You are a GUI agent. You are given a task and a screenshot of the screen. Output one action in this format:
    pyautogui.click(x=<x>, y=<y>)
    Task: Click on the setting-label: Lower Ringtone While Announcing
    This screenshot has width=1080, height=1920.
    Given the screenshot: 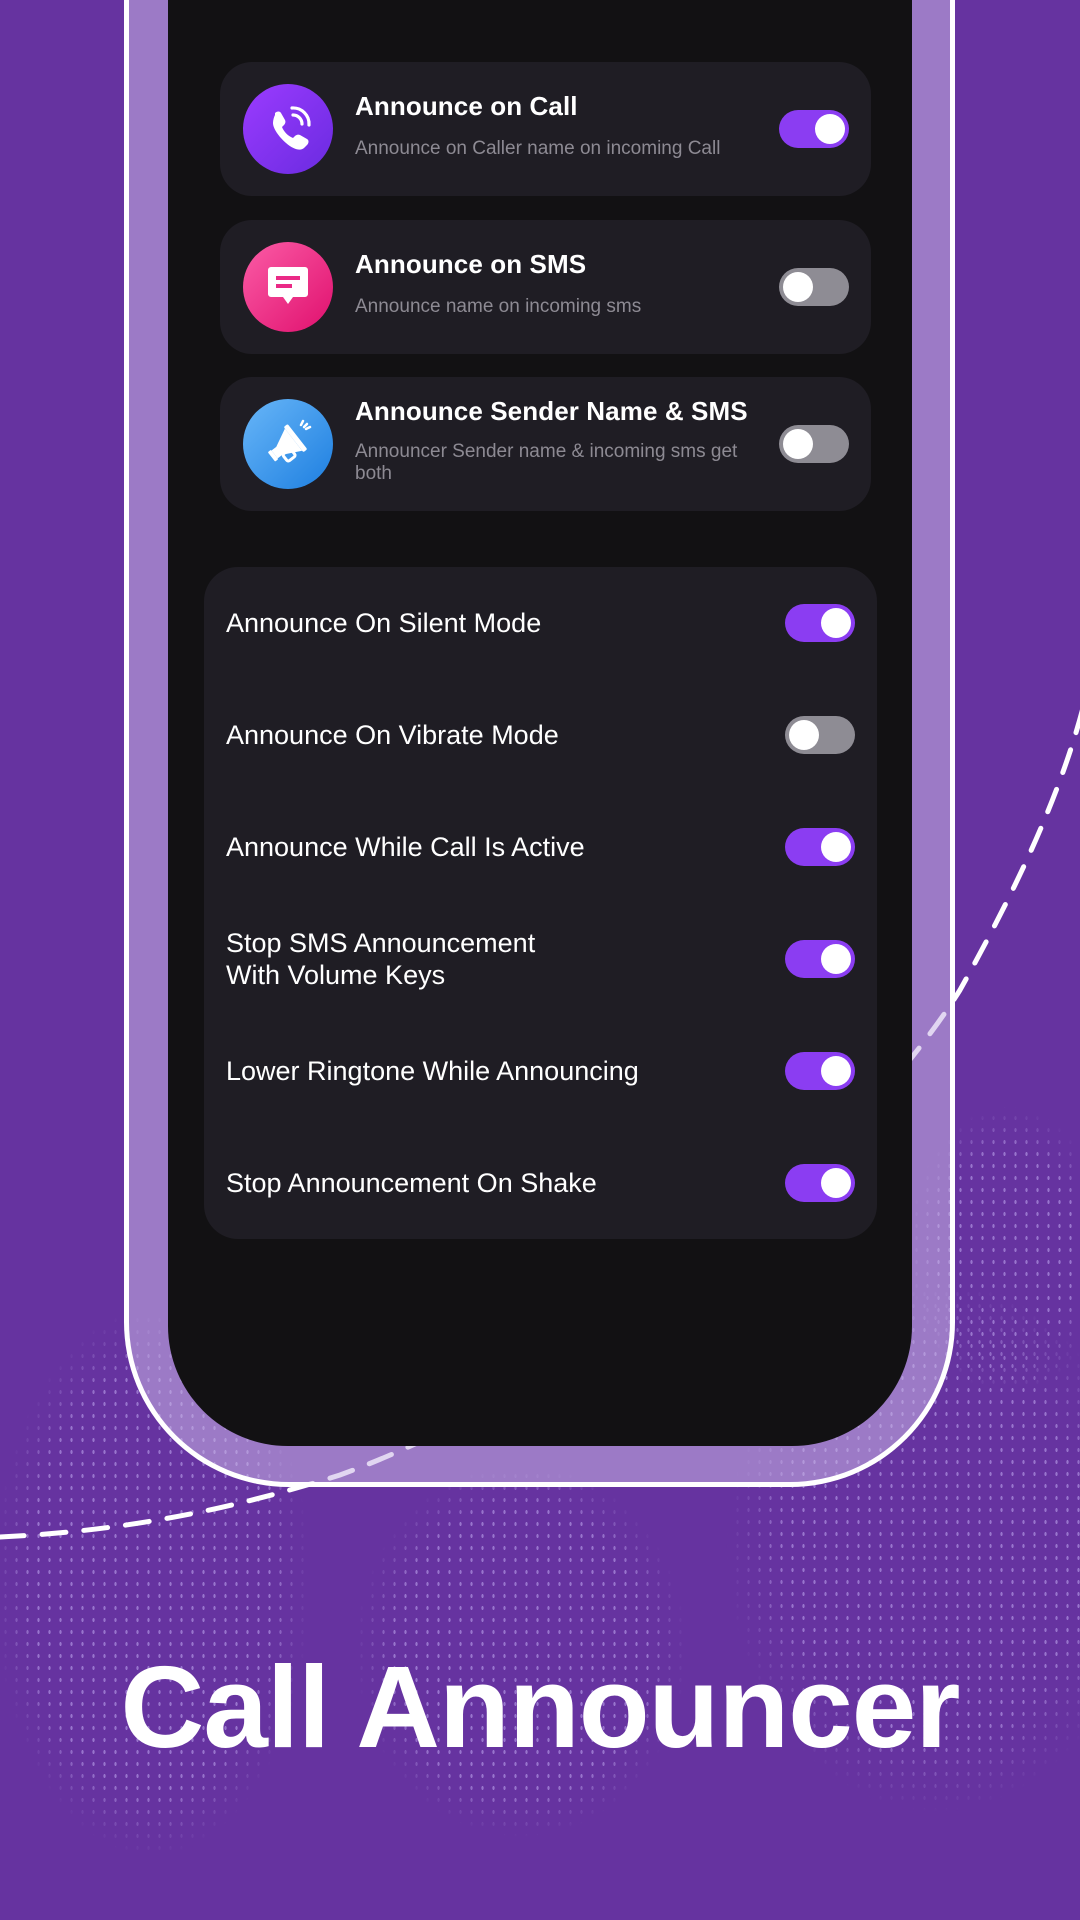 What is the action you would take?
    pyautogui.click(x=432, y=1071)
    